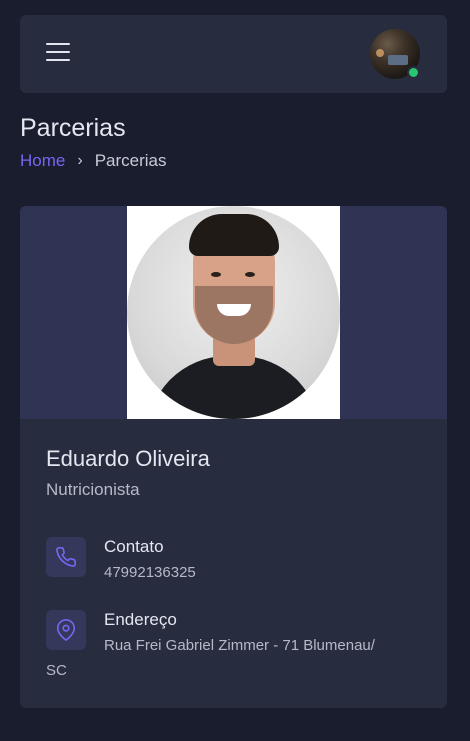  Describe the element at coordinates (140, 619) in the screenshot. I see `address-label: Endereço` at that location.